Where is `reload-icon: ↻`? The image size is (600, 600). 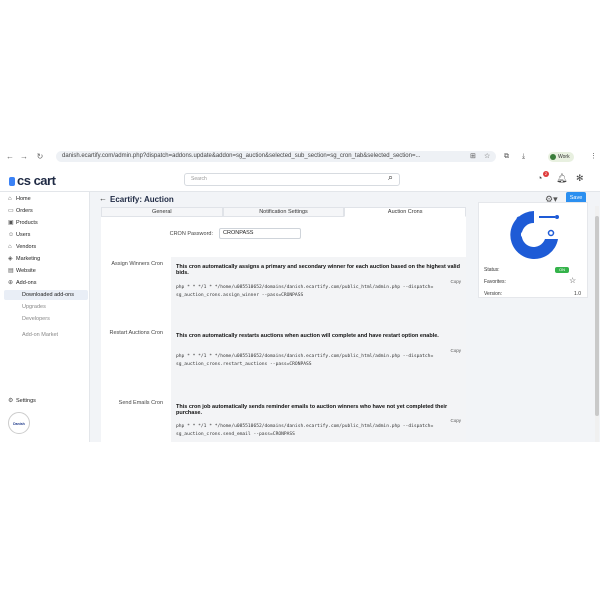
reload-icon: ↻ is located at coordinates (40, 157).